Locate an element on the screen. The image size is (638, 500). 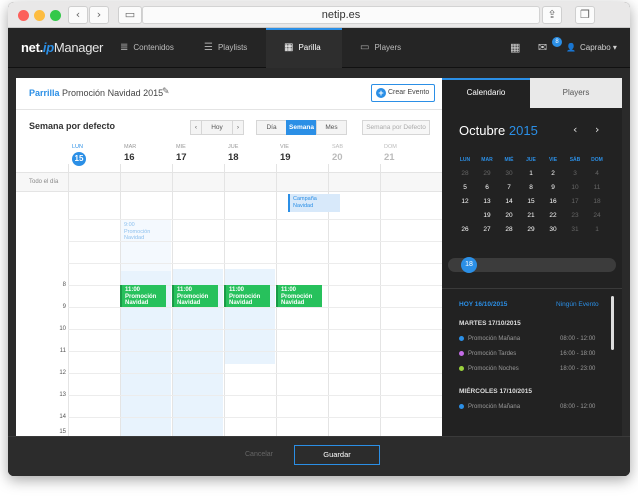
nav-item-parilla: ▦ Parilla is located at coordinates (304, 48).